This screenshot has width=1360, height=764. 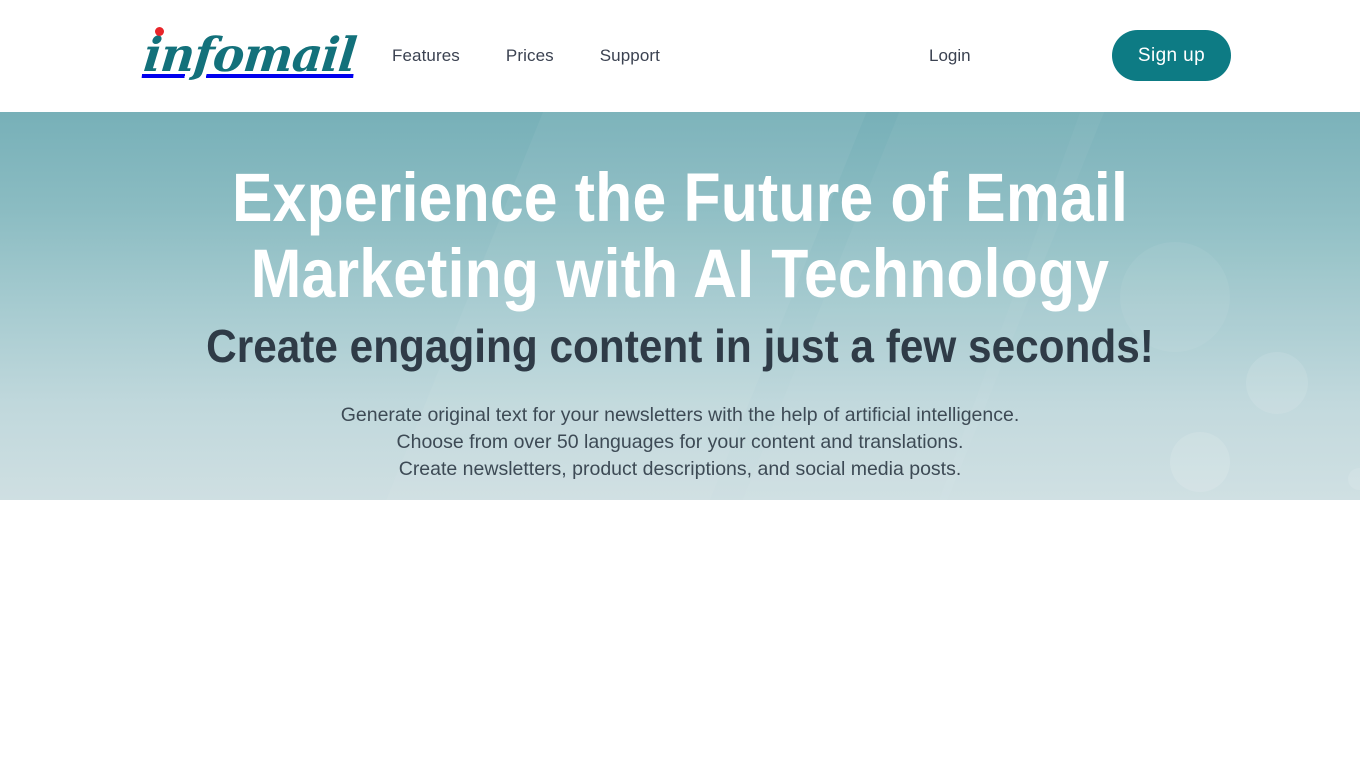 I want to click on logo-infomail: infomail, so click(x=249, y=55).